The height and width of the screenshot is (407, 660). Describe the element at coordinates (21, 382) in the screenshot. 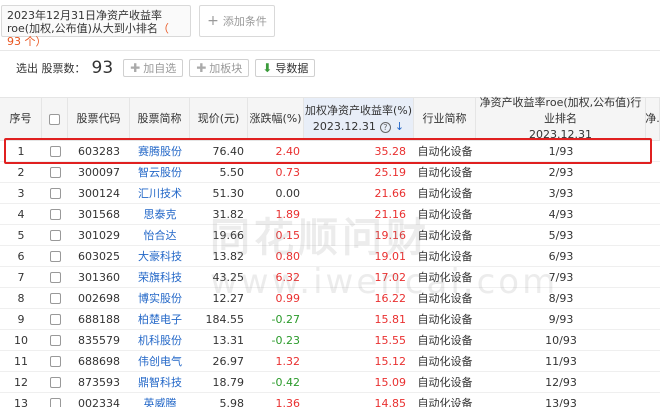

I see `row-index: 12` at that location.